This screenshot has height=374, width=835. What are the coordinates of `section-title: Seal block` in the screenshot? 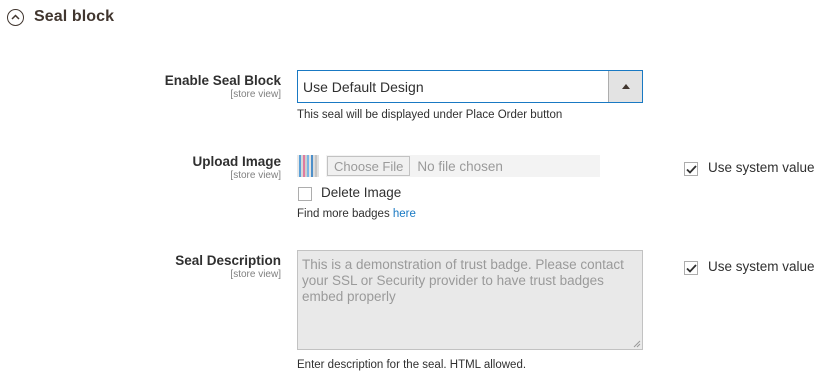 It's located at (74, 16).